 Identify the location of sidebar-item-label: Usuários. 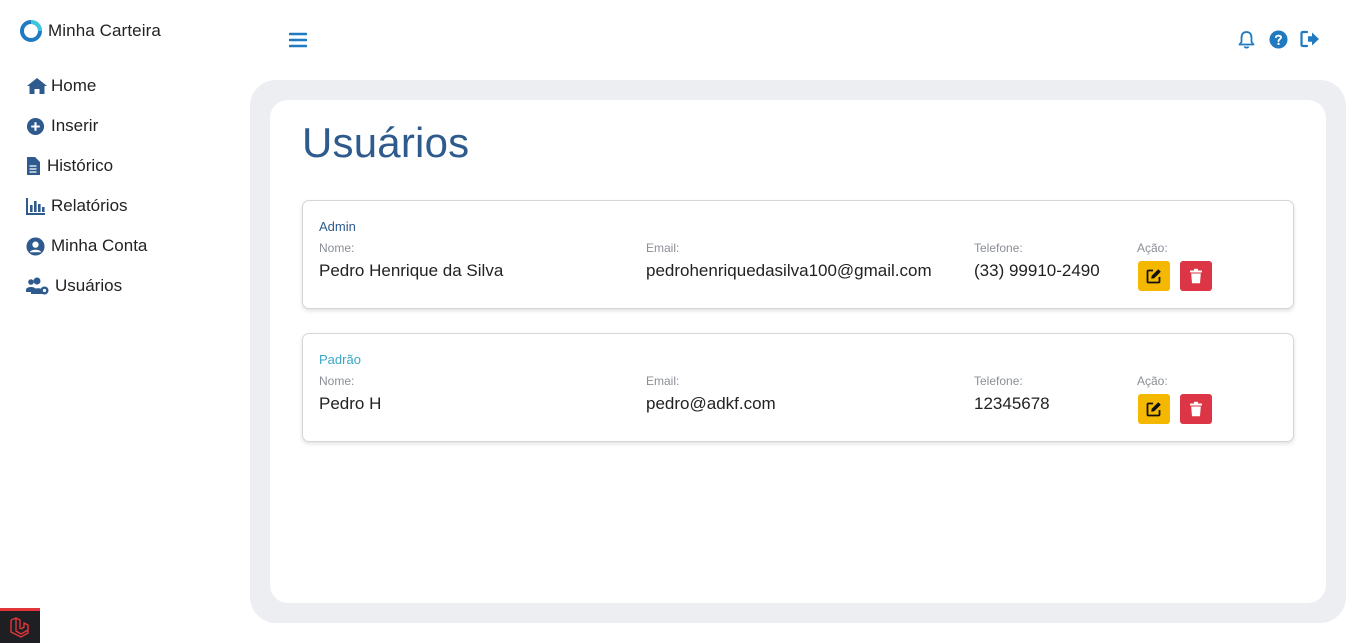
(89, 285).